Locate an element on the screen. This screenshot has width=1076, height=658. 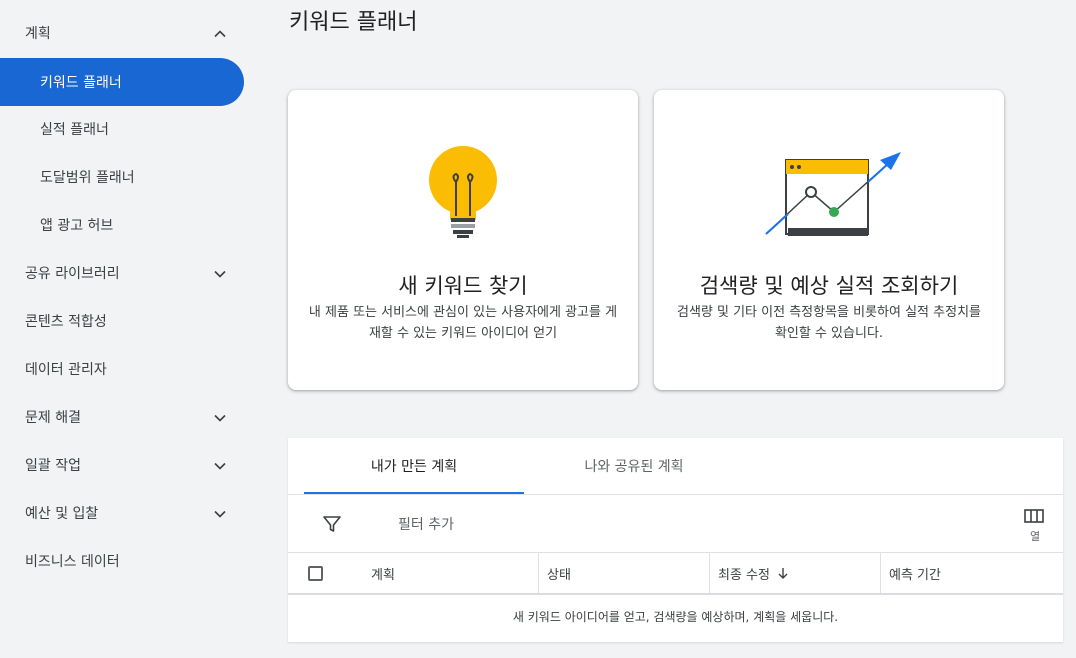
column-header-last-modified: 최종 수정 is located at coordinates (754, 573).